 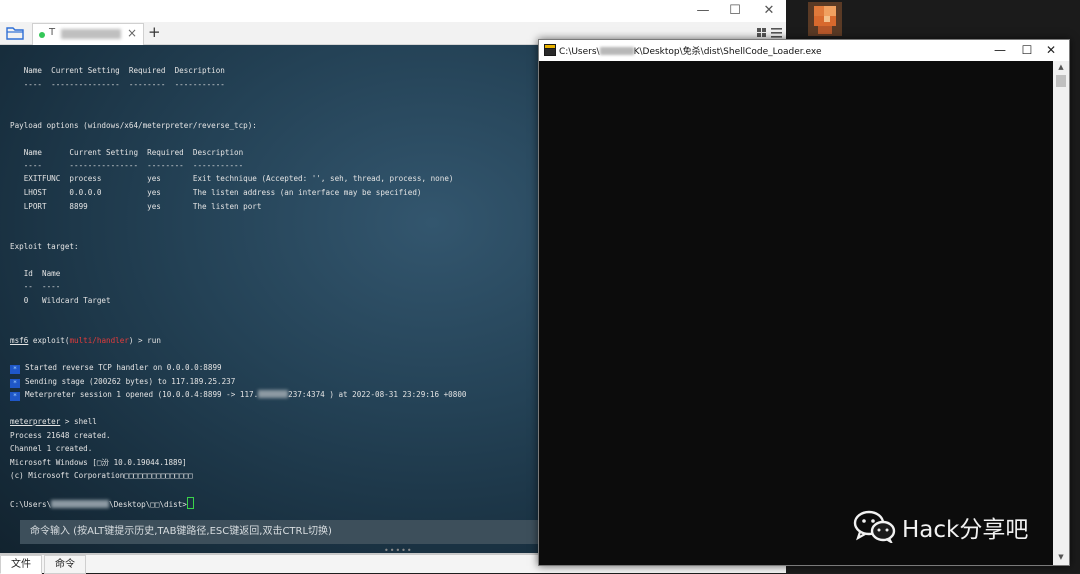 What do you see at coordinates (35, 273) in the screenshot?
I see `terminal-line: Id Name` at bounding box center [35, 273].